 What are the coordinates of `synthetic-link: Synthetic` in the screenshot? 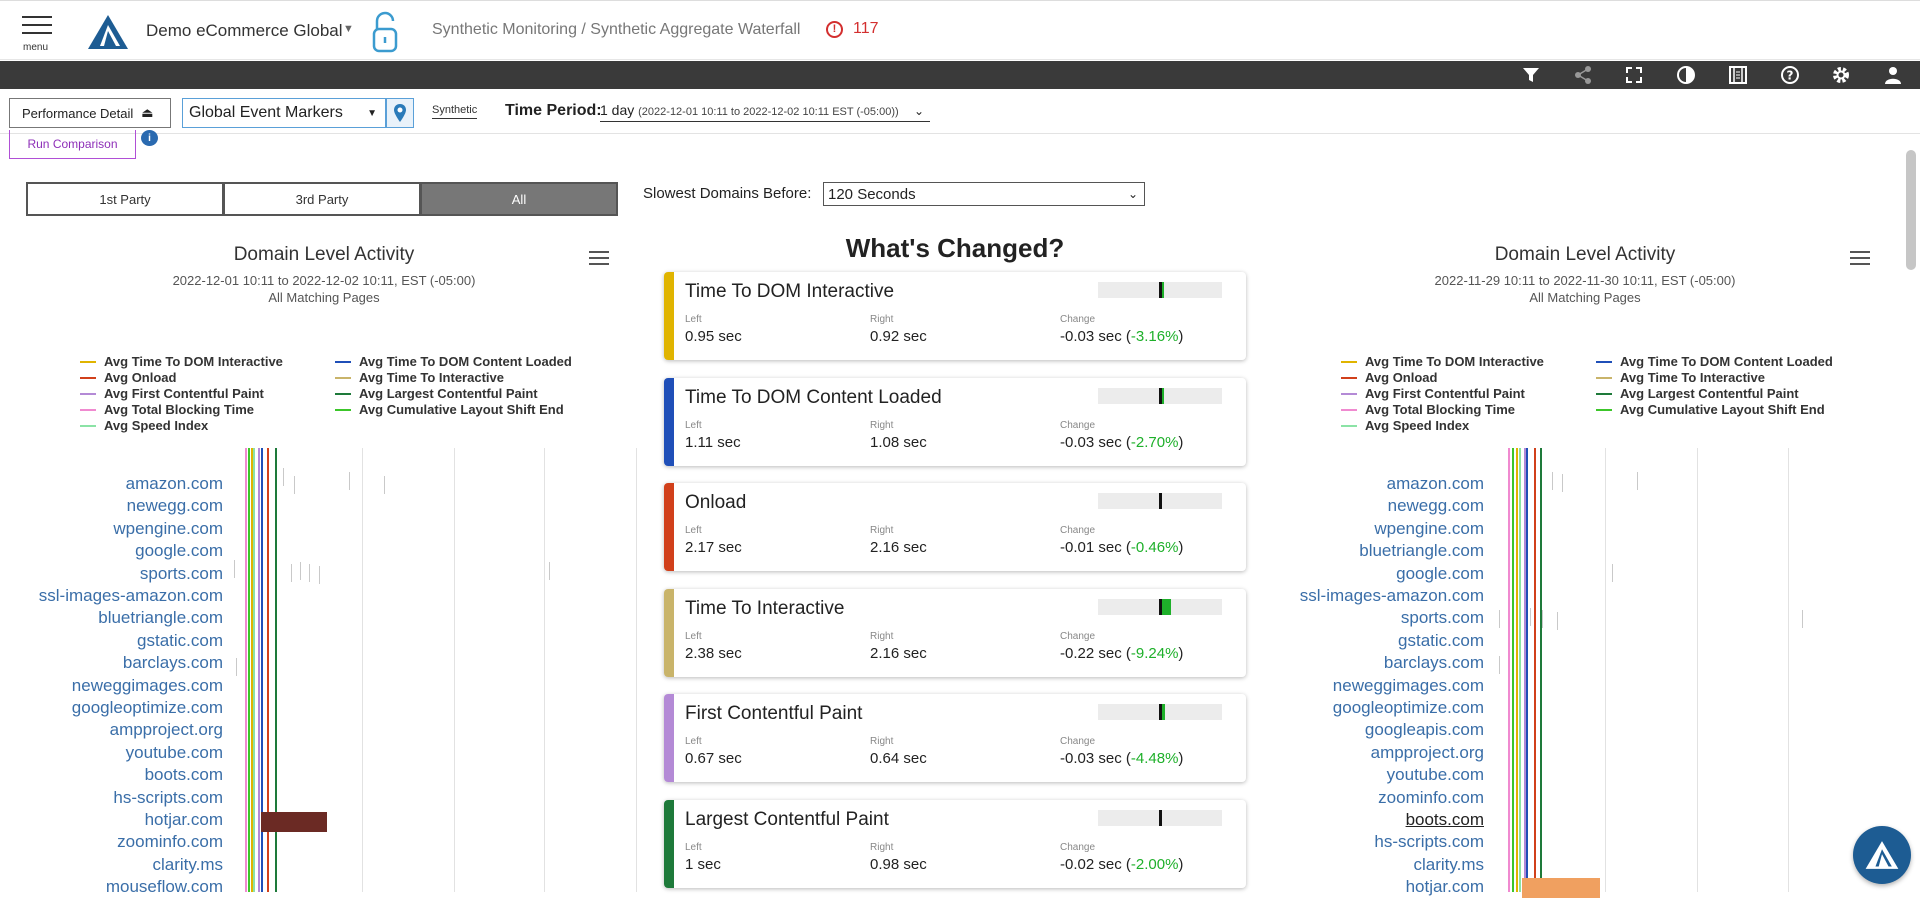 It's located at (455, 111).